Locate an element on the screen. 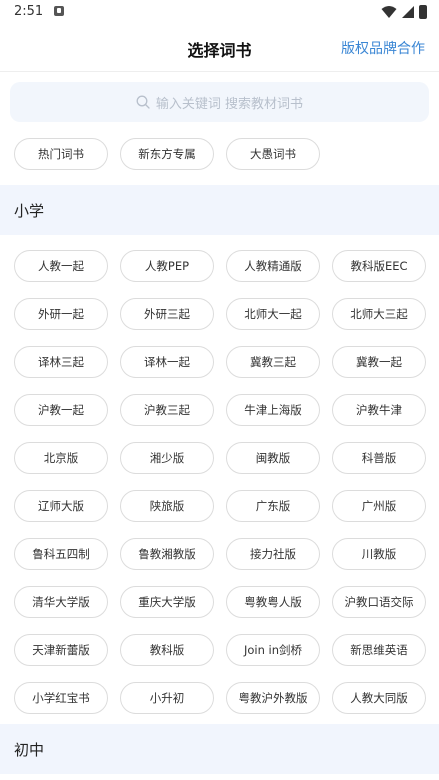  book-chip: 湘少版 is located at coordinates (167, 458).